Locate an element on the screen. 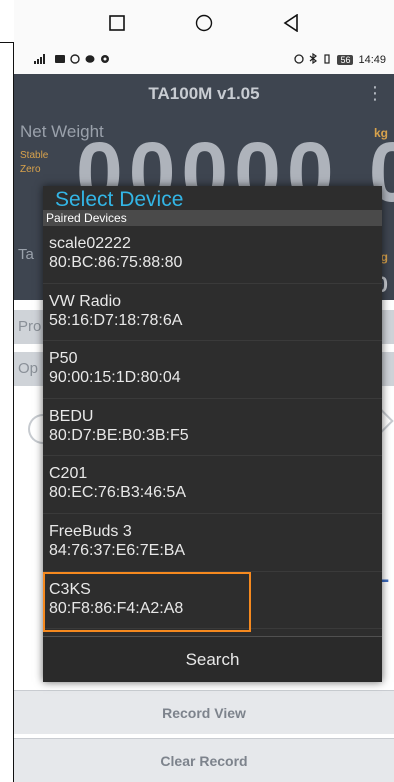 The width and height of the screenshot is (394, 782). device-mac: 84:76:37:E6:7E:BA is located at coordinates (117, 550).